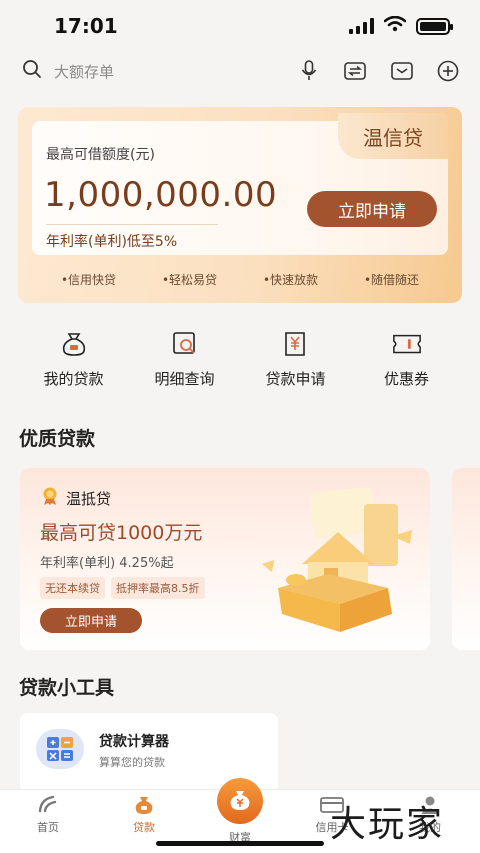  I want to click on quick-item-loan-apply: 贷款申请, so click(296, 362).